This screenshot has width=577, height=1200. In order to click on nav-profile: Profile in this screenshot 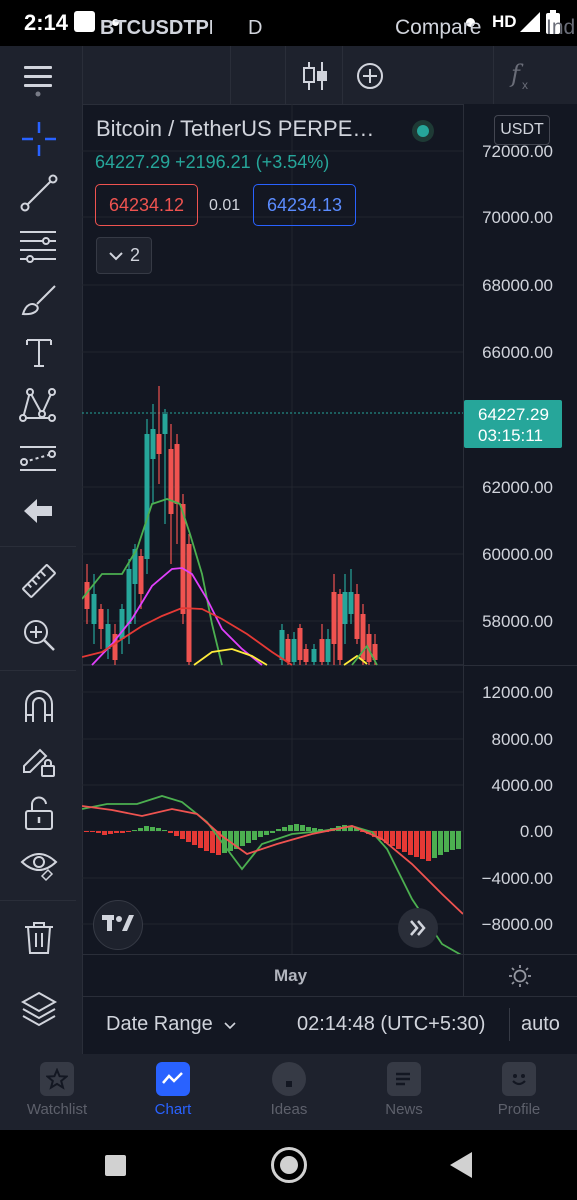, I will do `click(519, 1094)`.